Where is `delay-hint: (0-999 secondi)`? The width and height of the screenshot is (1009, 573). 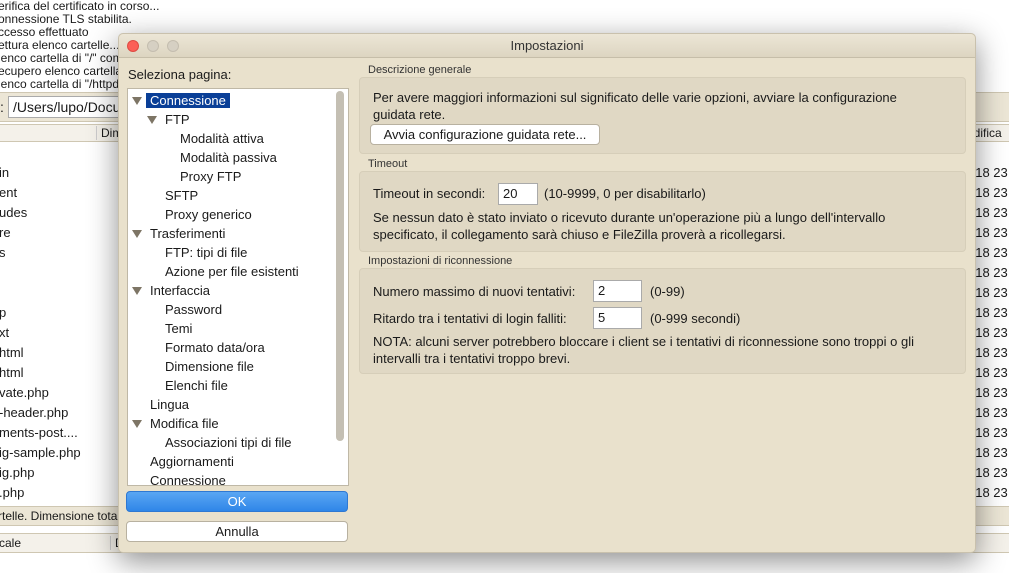 delay-hint: (0-999 secondi) is located at coordinates (695, 318).